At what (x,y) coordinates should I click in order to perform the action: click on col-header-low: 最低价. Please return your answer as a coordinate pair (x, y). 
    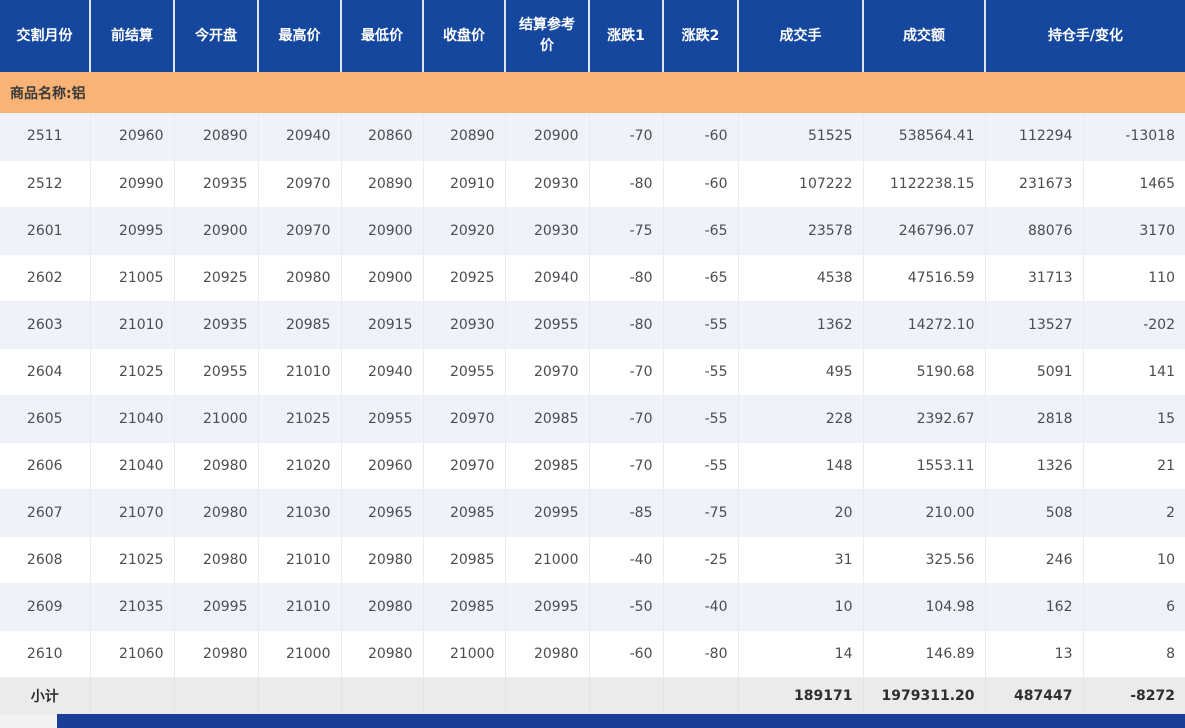
    Looking at the image, I should click on (382, 36).